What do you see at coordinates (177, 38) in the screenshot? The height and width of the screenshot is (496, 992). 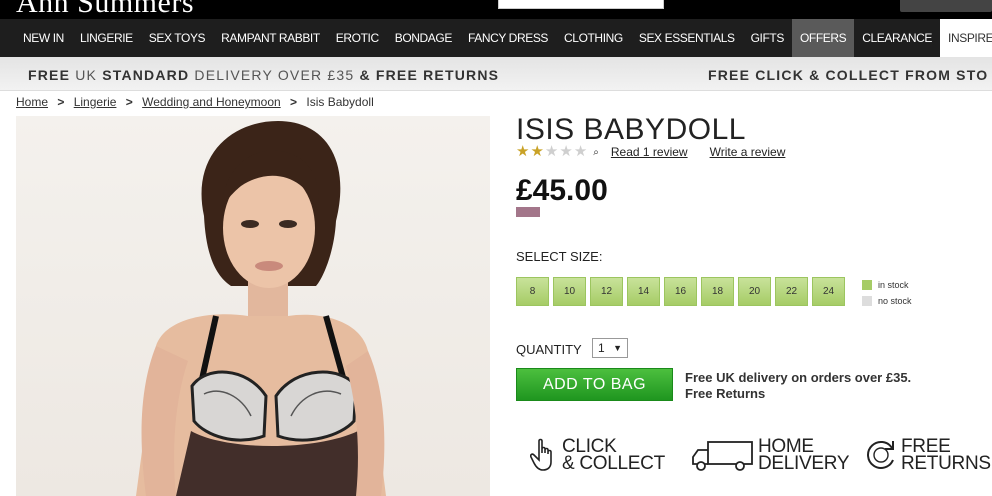 I see `nav-item-sex-toys: SEX TOYS` at bounding box center [177, 38].